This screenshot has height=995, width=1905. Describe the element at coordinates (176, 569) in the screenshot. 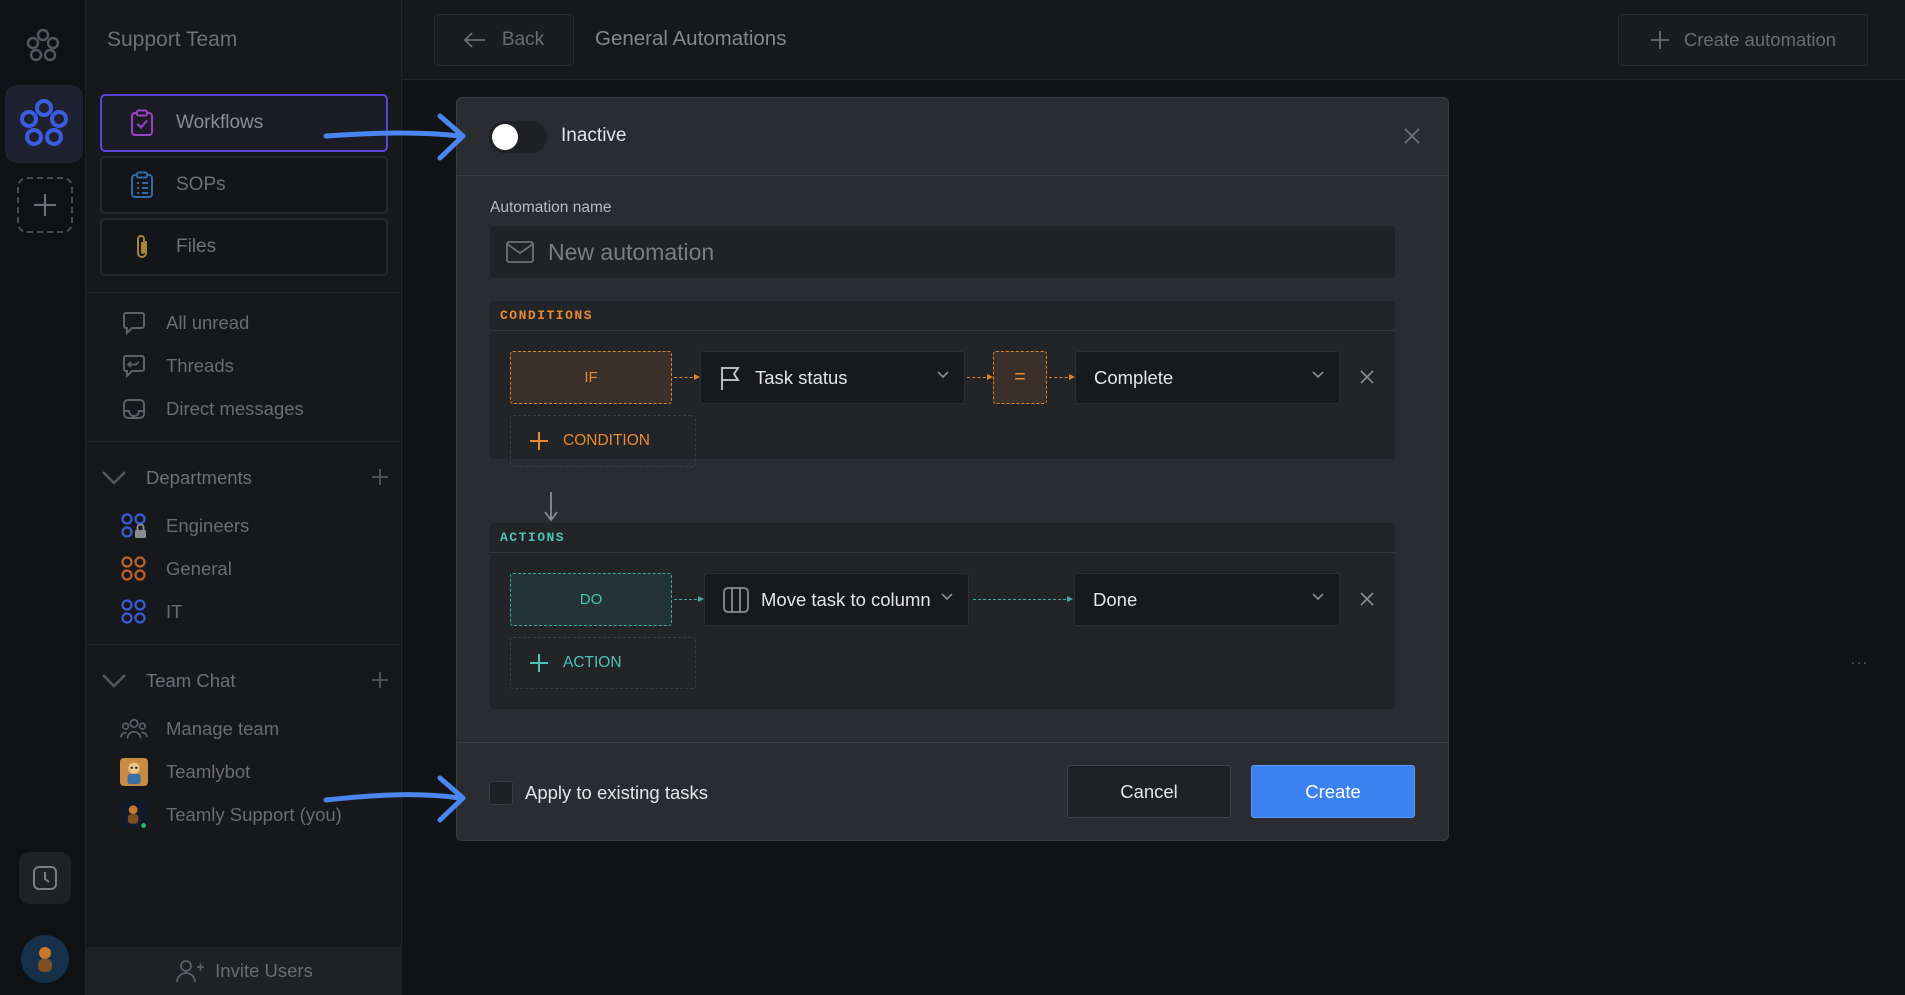

I see `sidebar-item-general: General` at that location.